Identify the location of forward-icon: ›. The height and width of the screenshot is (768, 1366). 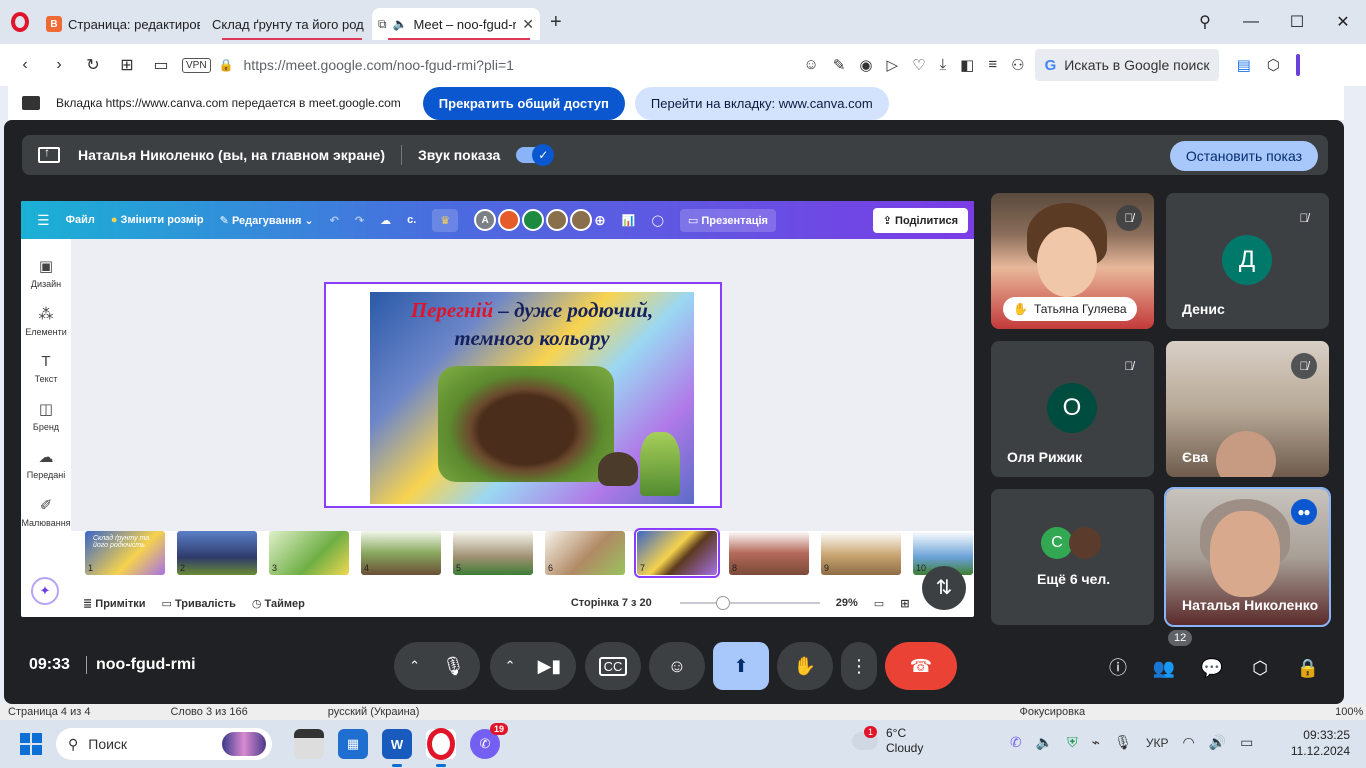
(59, 65).